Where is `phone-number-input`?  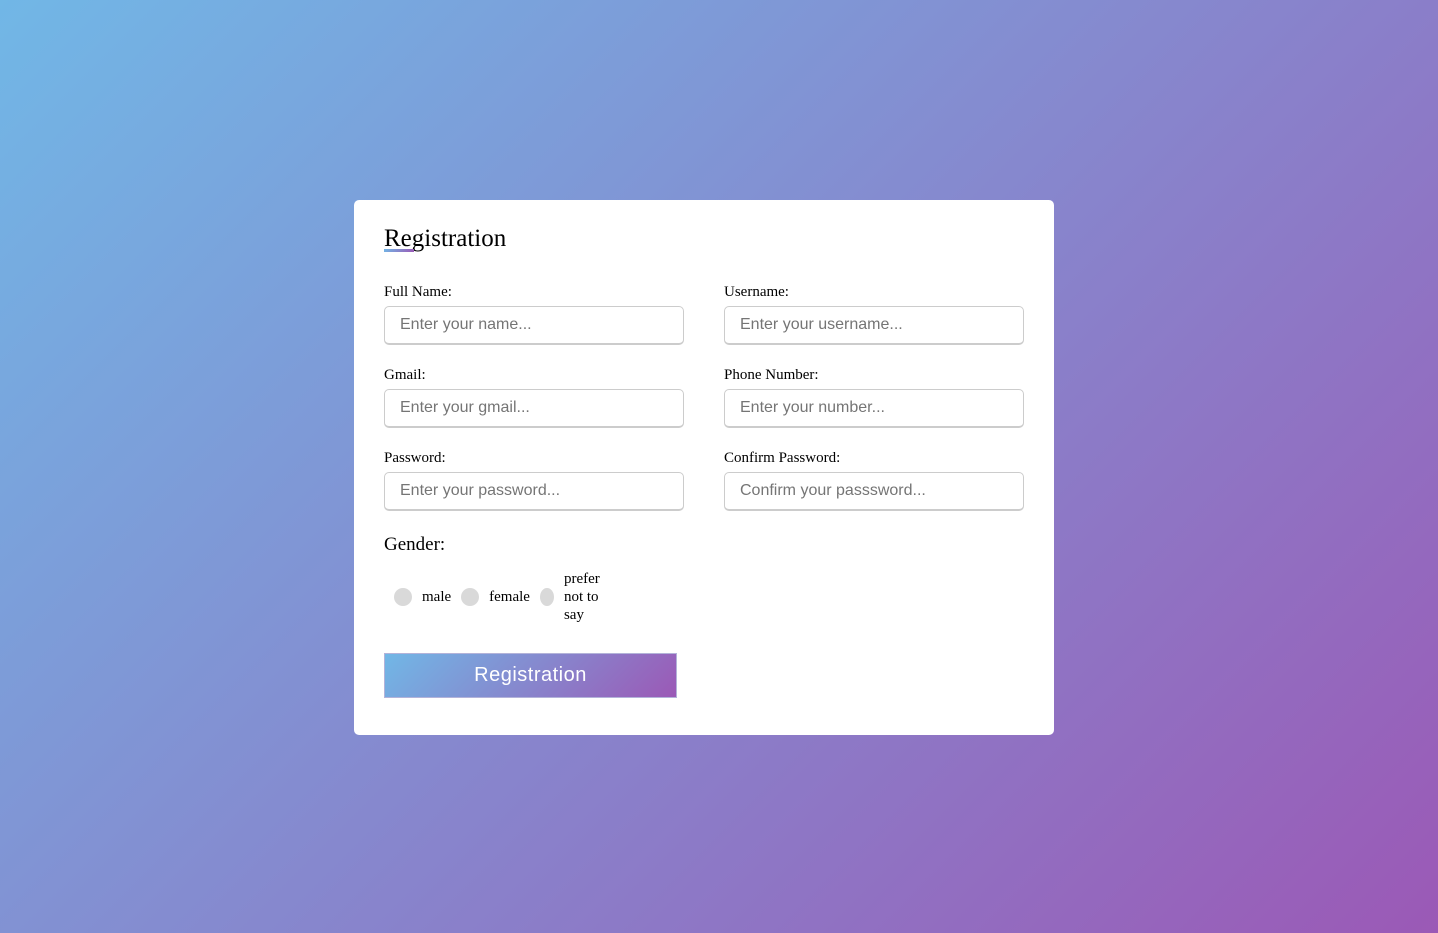 phone-number-input is located at coordinates (874, 408).